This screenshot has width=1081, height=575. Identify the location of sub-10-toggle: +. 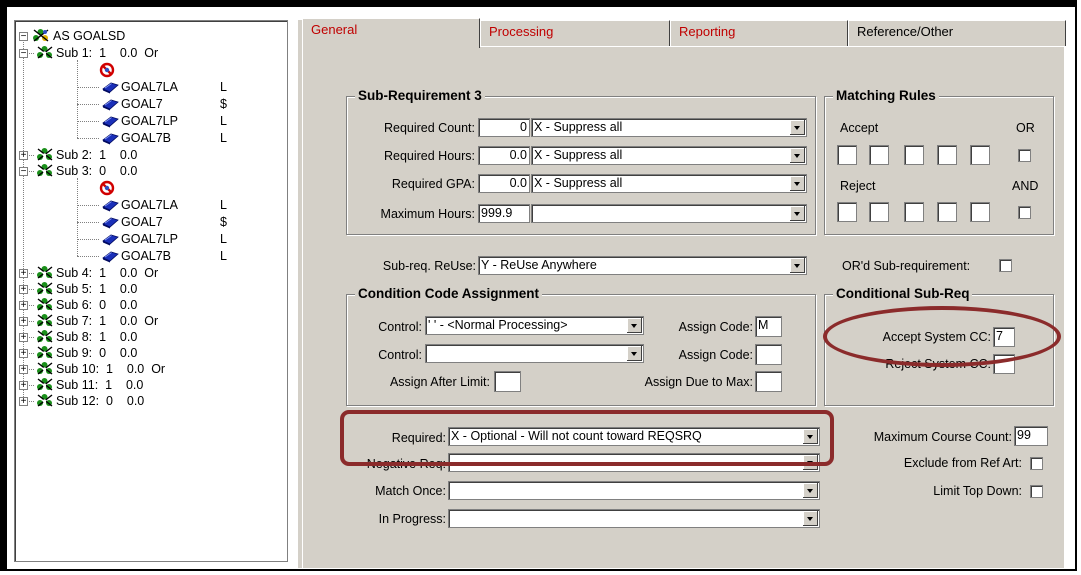
(23, 370).